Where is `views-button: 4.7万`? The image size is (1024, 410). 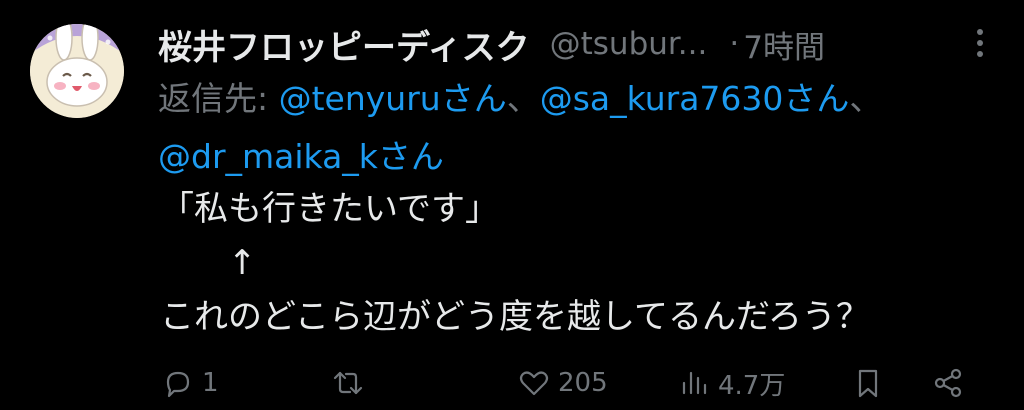
views-button: 4.7万 is located at coordinates (730, 383).